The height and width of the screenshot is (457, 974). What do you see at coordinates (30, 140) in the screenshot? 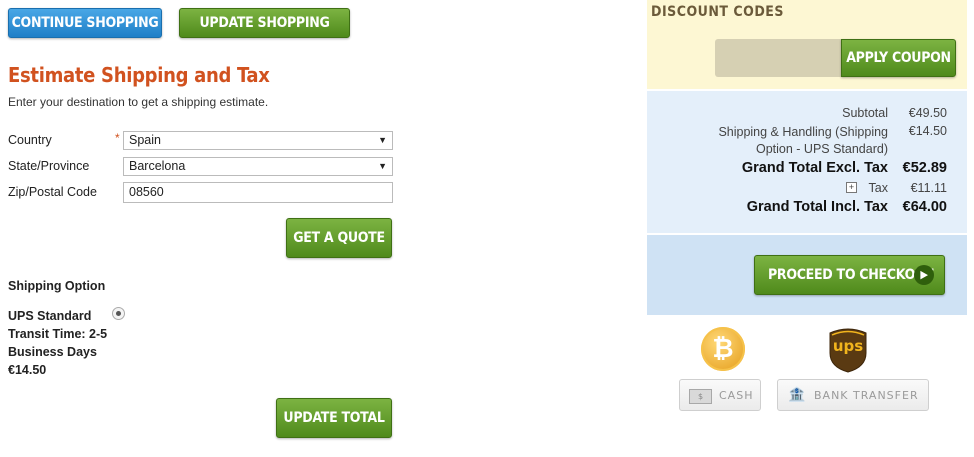
I see `country-label: Country` at bounding box center [30, 140].